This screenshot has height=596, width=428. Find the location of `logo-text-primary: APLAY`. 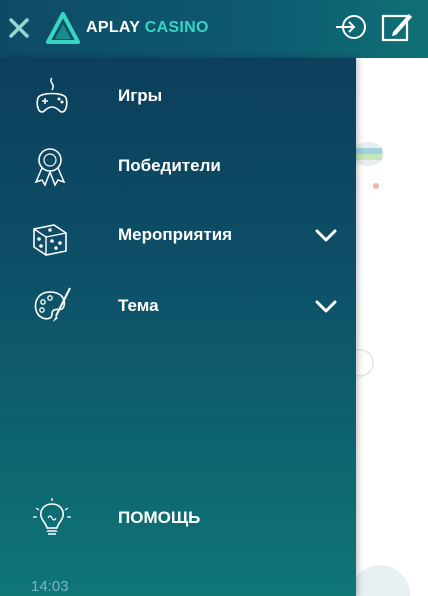

logo-text-primary: APLAY is located at coordinates (113, 27).